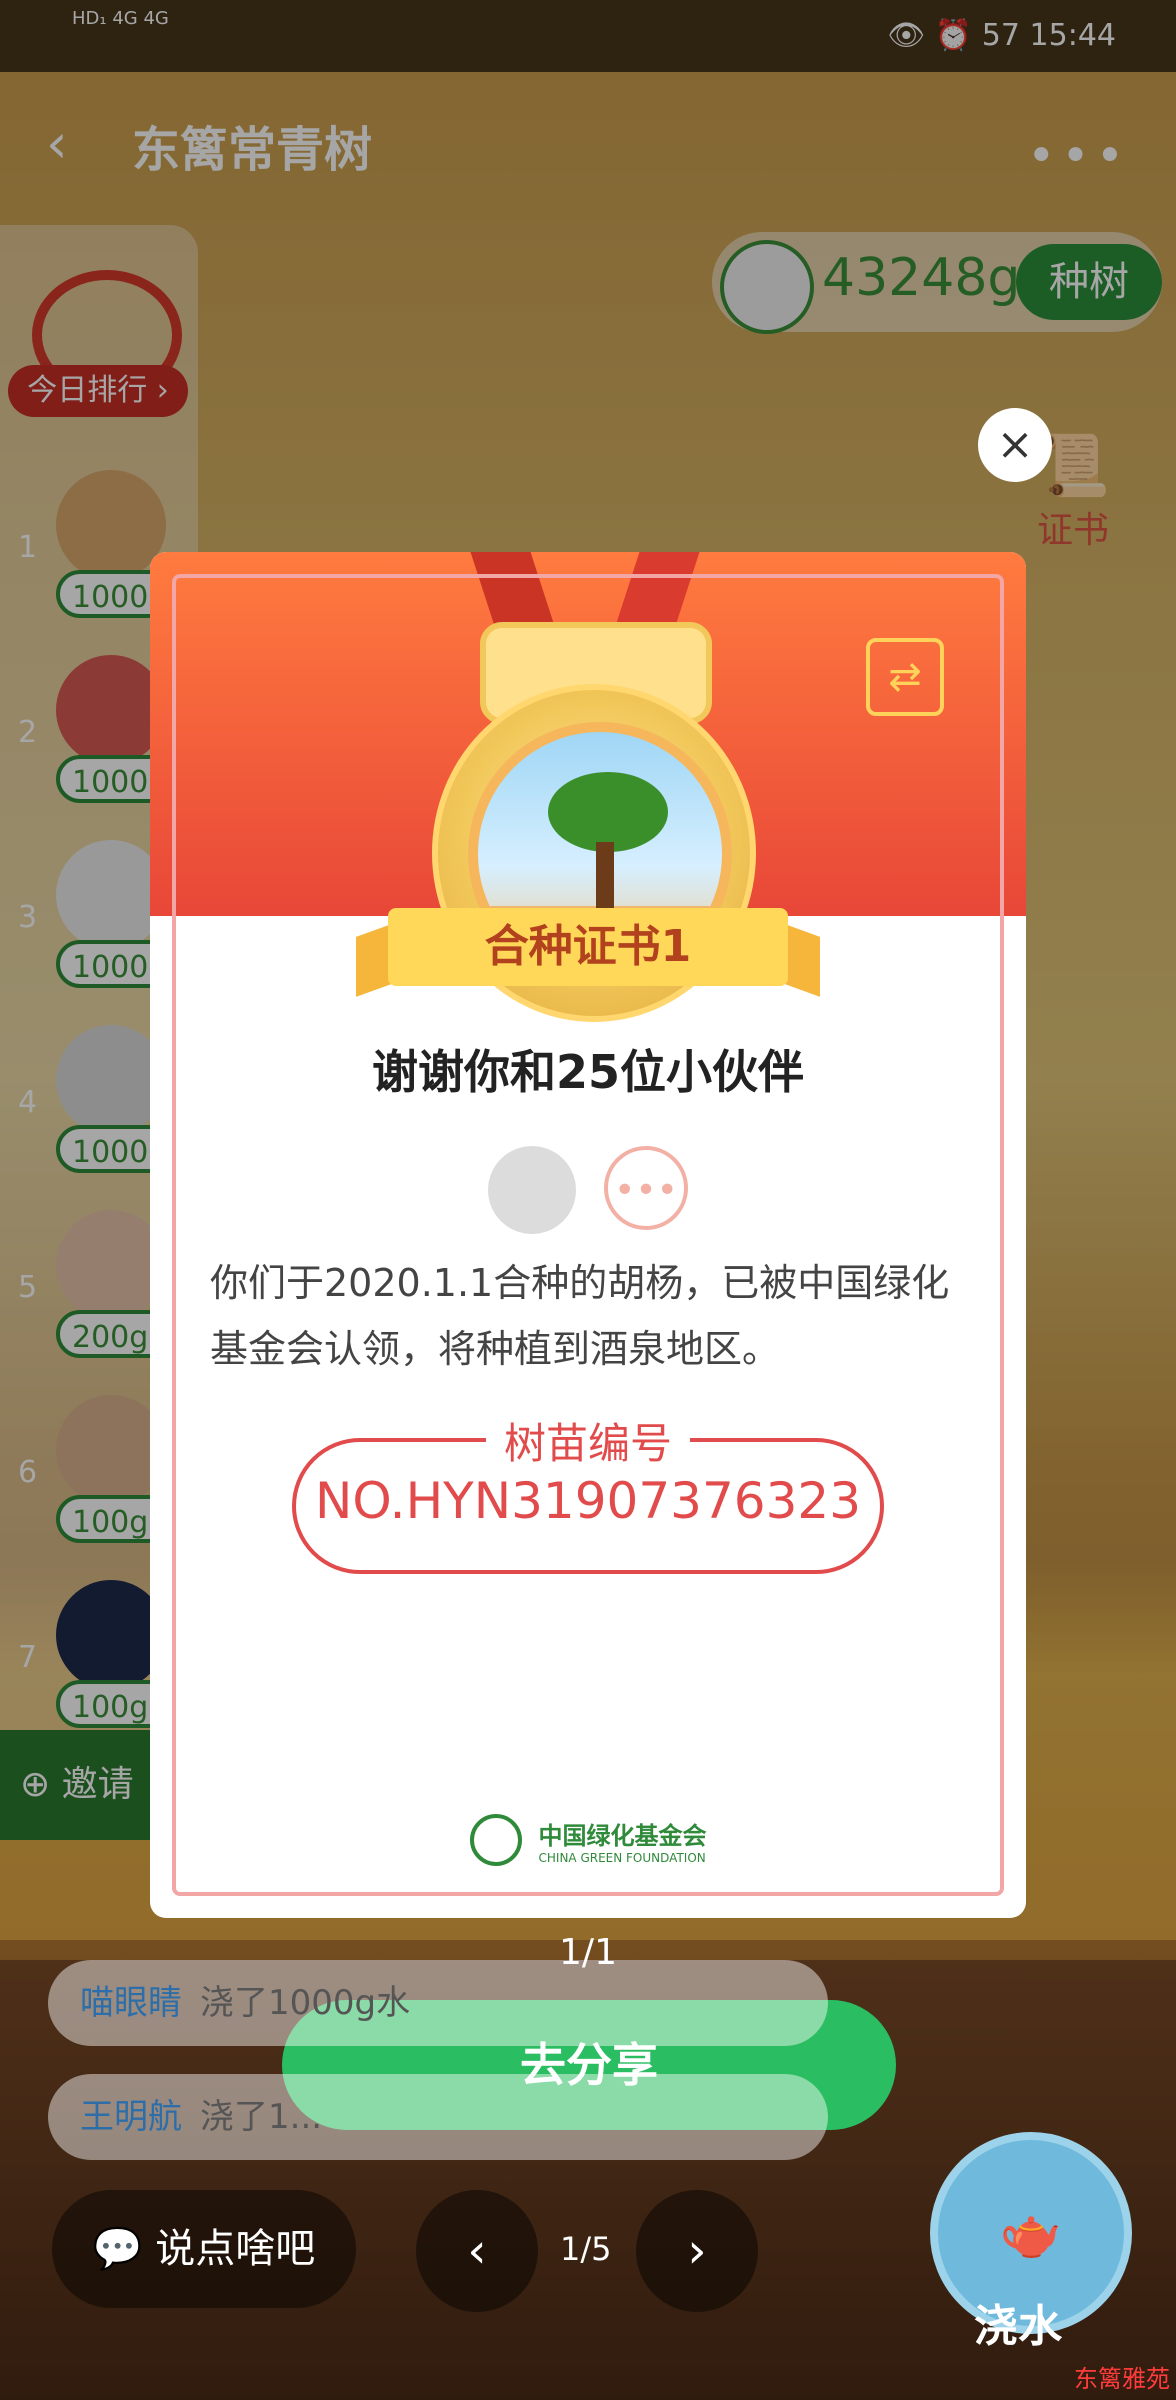 The image size is (1176, 2400). I want to click on foundation-icon, so click(495, 1840).